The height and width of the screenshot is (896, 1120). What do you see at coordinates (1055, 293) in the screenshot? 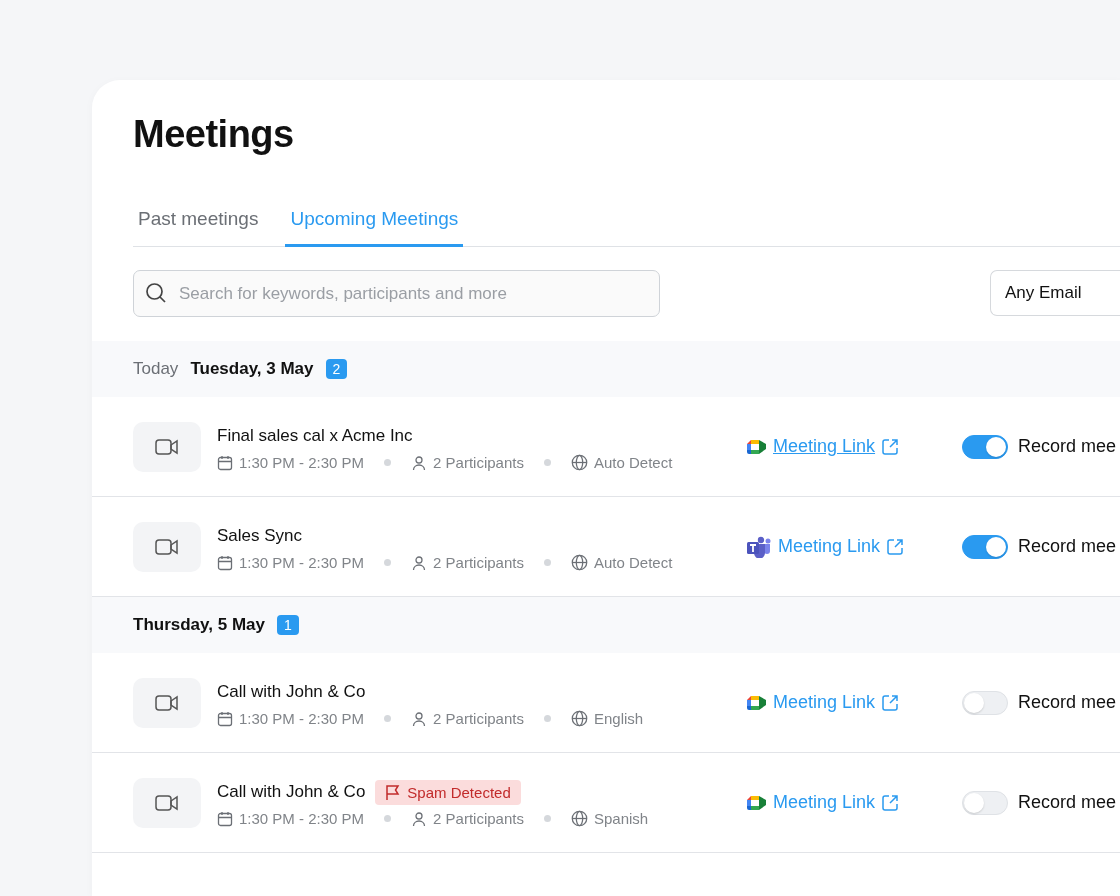
I see `email-dropdown: Any Email` at bounding box center [1055, 293].